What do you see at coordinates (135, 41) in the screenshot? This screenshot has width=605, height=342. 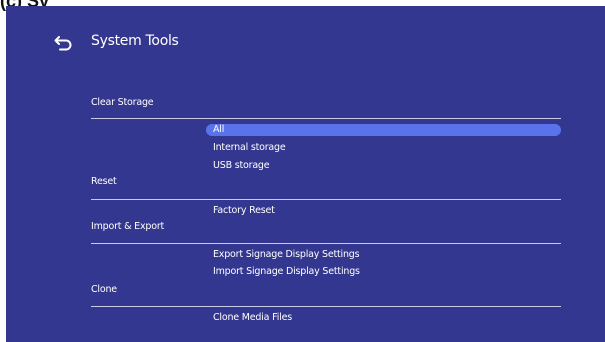 I see `page-title: System Tools` at bounding box center [135, 41].